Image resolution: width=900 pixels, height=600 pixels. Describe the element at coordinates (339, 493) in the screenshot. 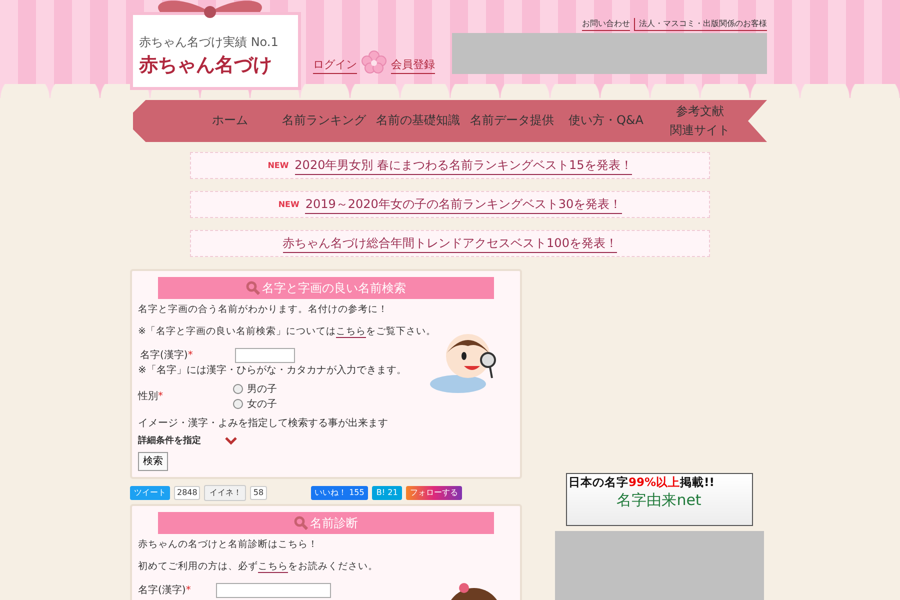

I see `share-button: いいね！ 155` at that location.